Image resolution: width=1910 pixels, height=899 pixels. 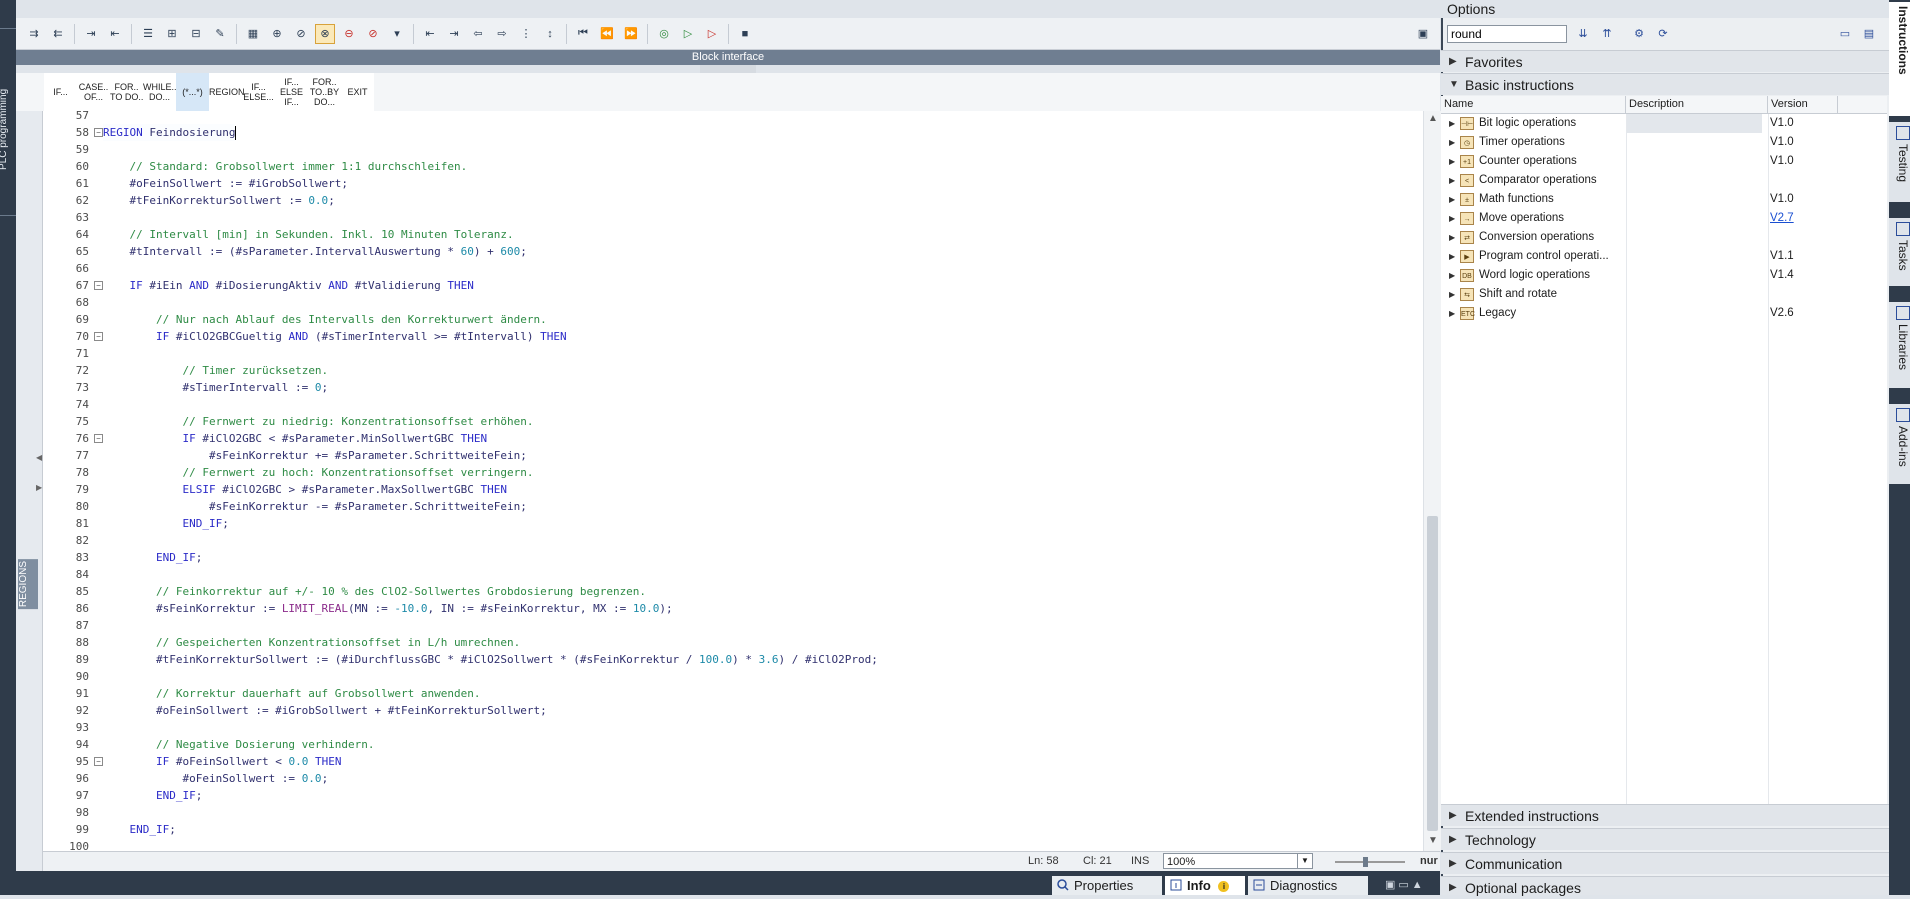 What do you see at coordinates (607, 34) in the screenshot?
I see `jump-next-icon: ⏪` at bounding box center [607, 34].